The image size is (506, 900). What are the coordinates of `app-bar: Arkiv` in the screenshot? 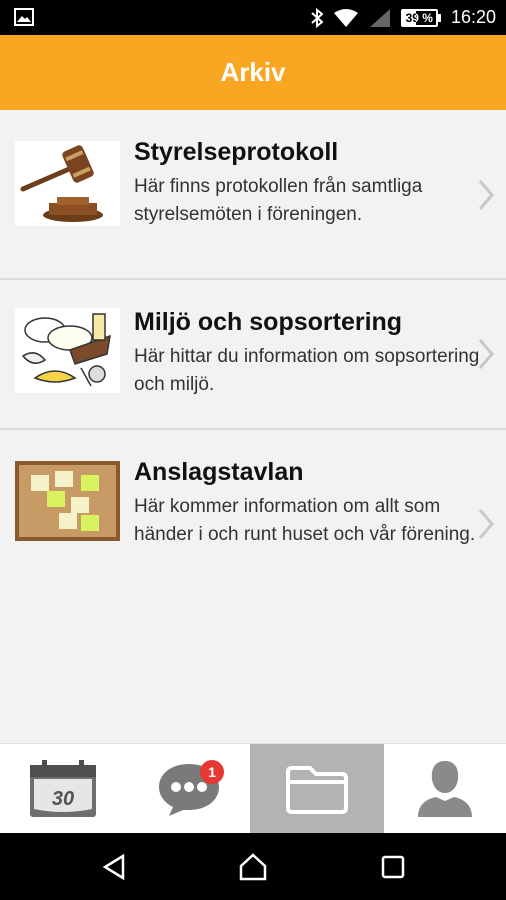 It's located at (253, 72).